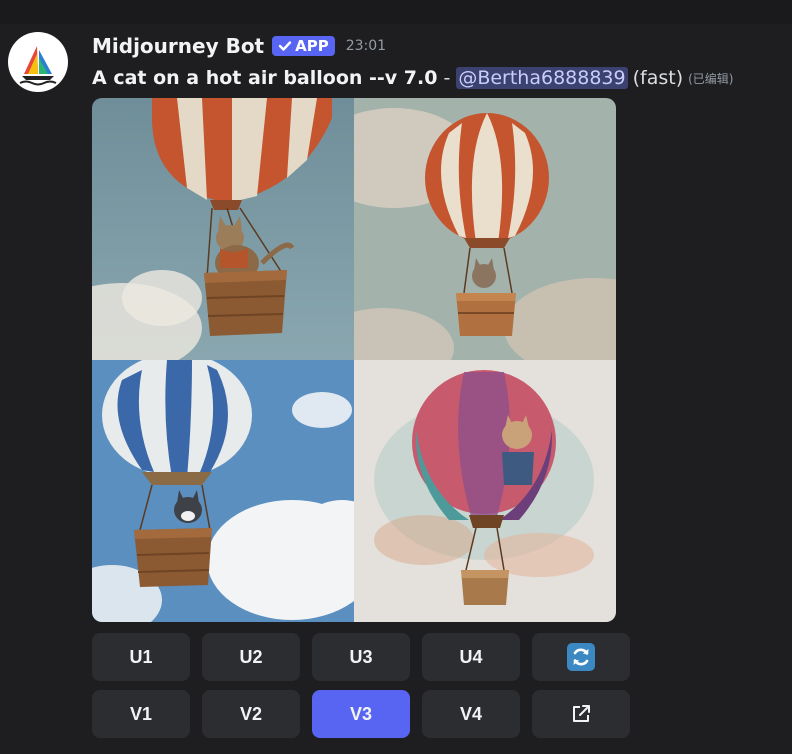 The width and height of the screenshot is (792, 754). What do you see at coordinates (251, 714) in the screenshot?
I see `variation-button-2: V2` at bounding box center [251, 714].